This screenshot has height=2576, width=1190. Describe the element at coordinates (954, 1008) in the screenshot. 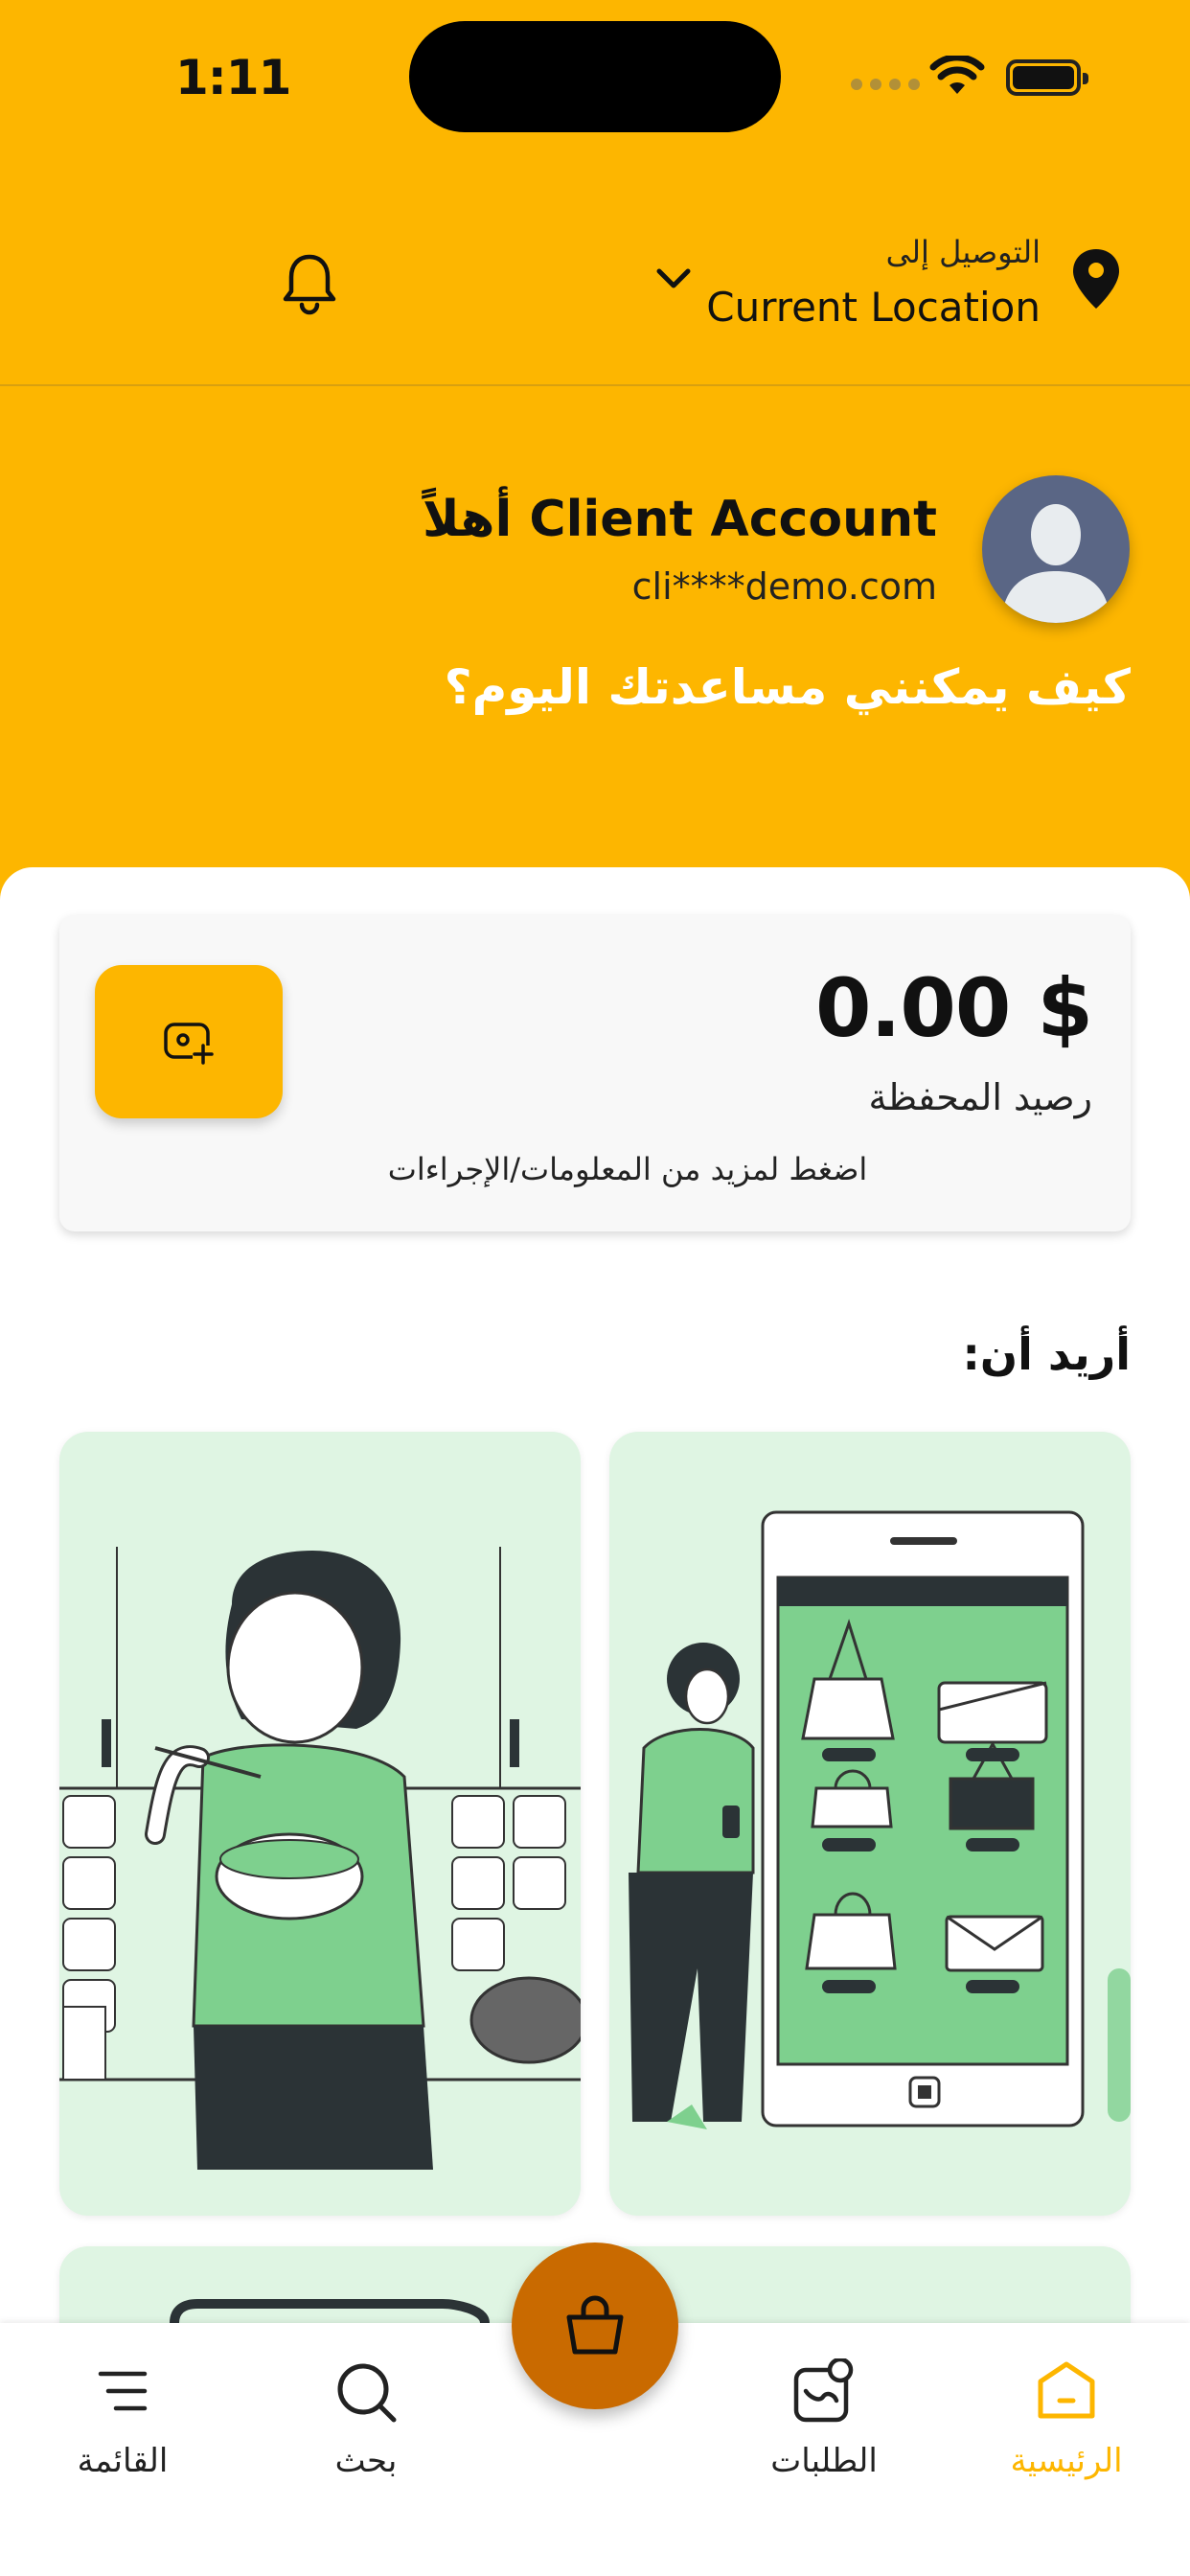

I see `wallet-balance-amount: 0.00 $` at that location.